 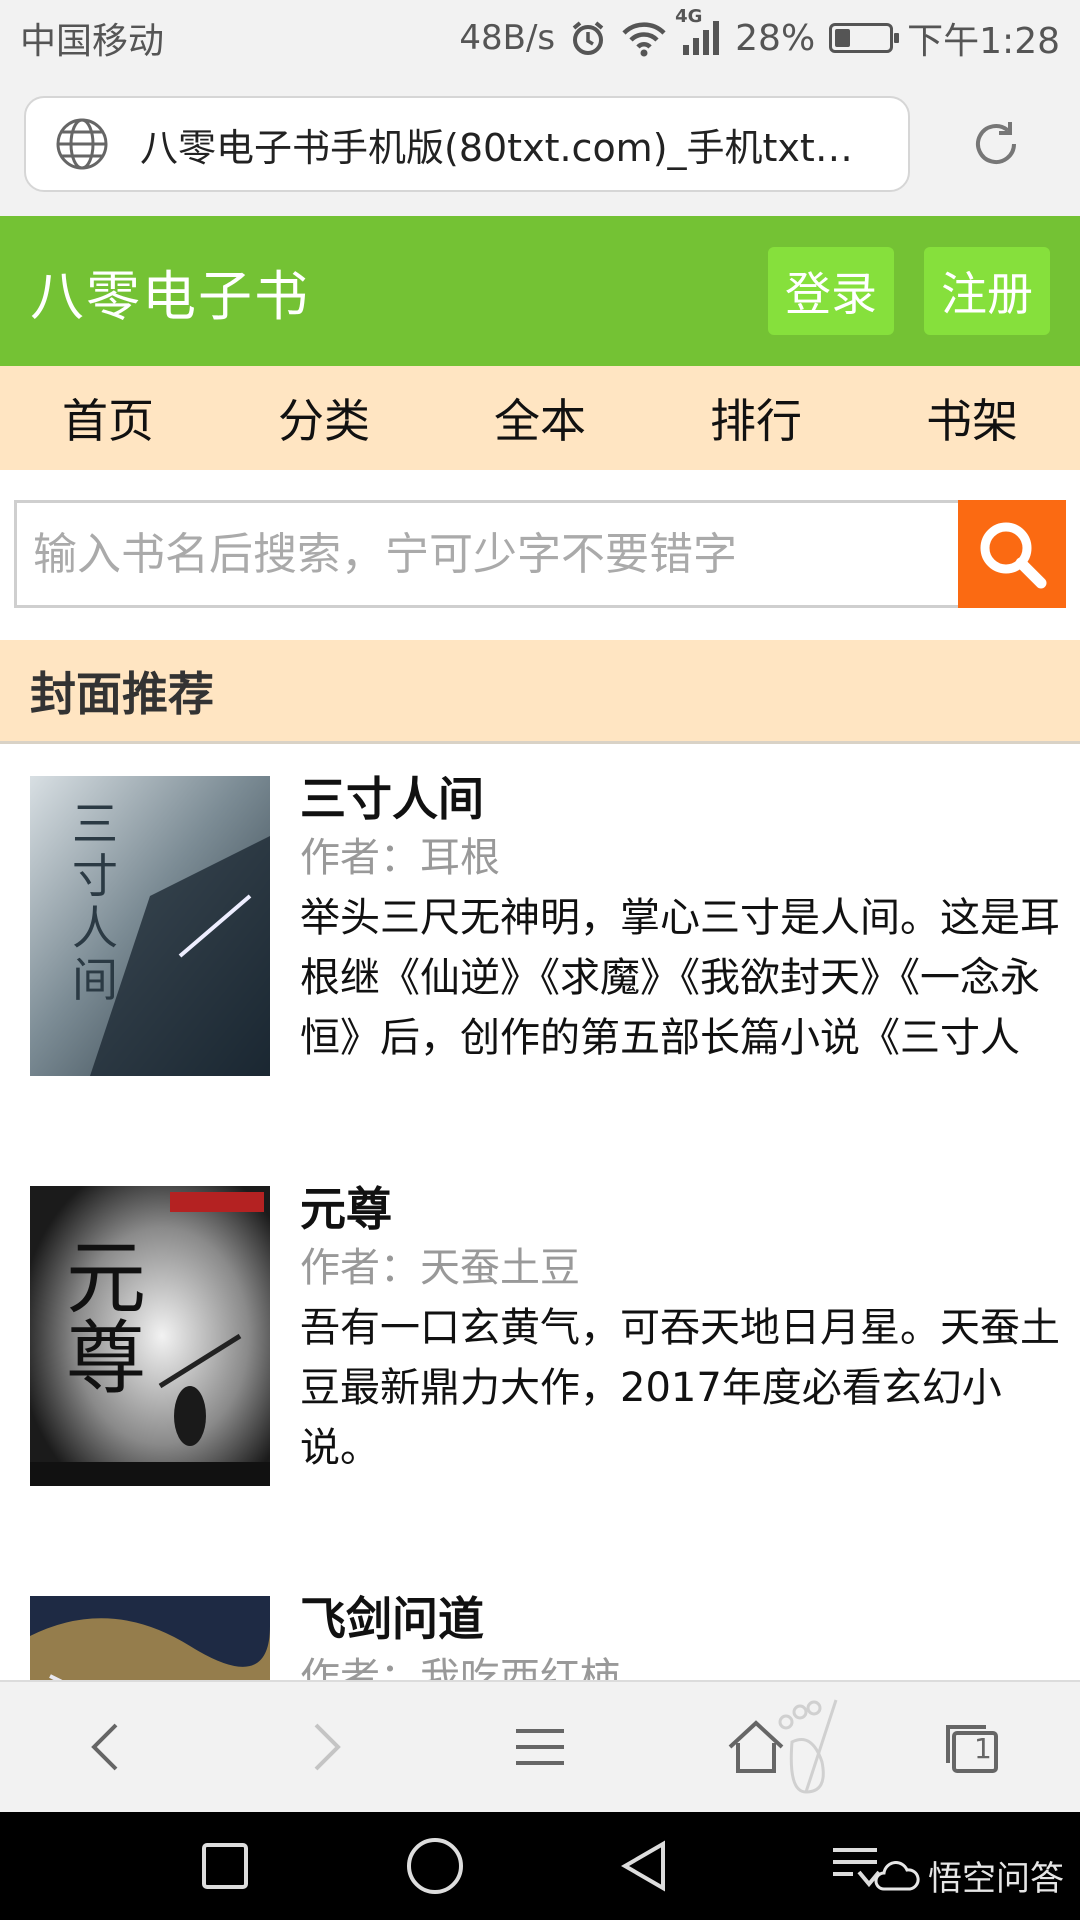 I want to click on book-cover: 三 寸 人 间, so click(x=150, y=926).